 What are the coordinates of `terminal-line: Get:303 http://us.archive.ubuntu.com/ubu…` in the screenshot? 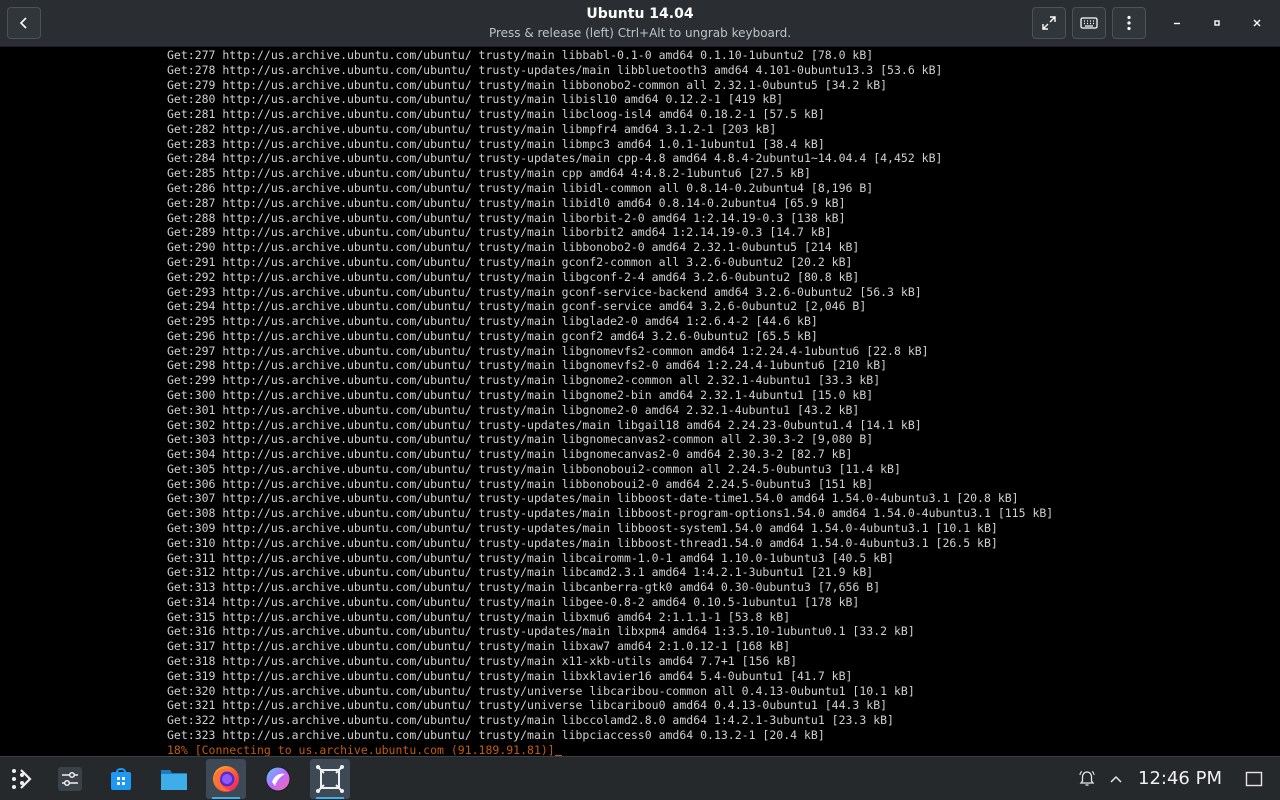 It's located at (520, 439).